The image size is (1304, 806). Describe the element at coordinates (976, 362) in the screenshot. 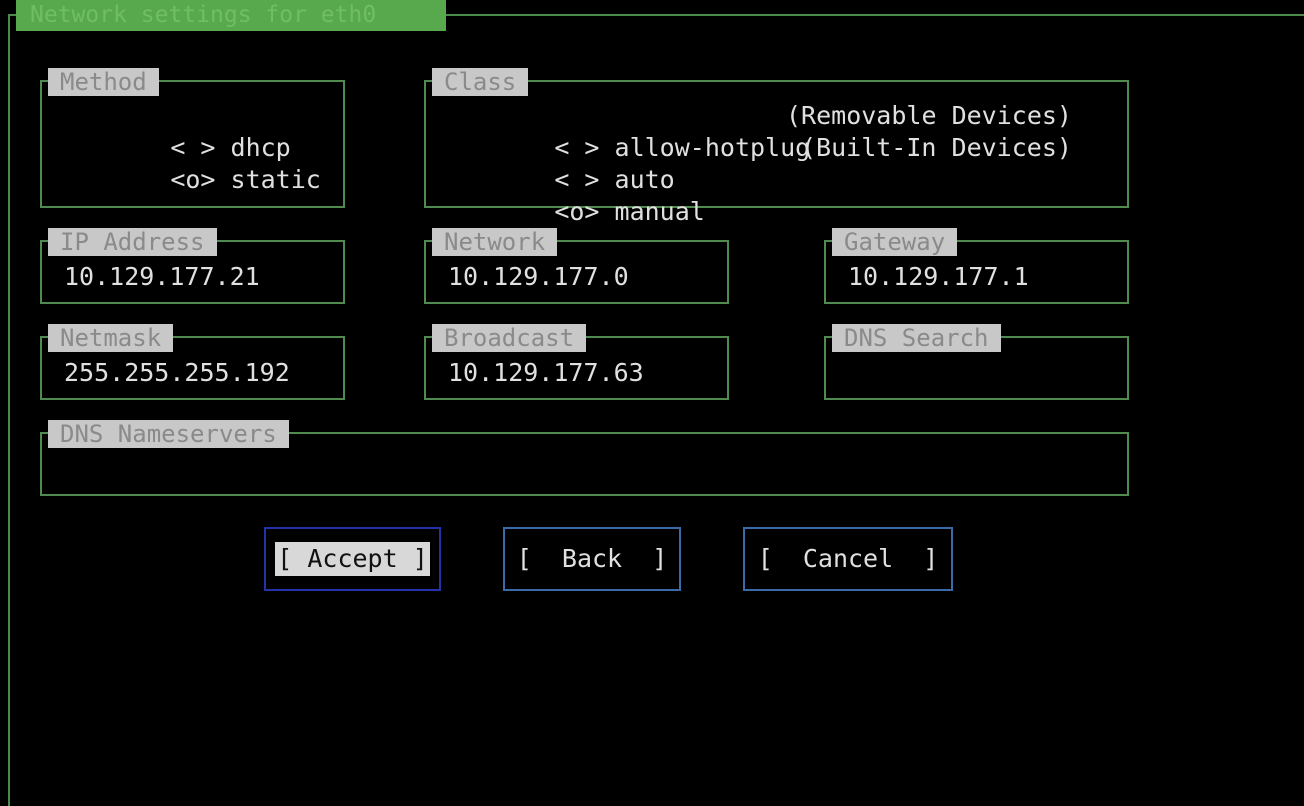

I see `dns-search-field: DNS Search` at that location.